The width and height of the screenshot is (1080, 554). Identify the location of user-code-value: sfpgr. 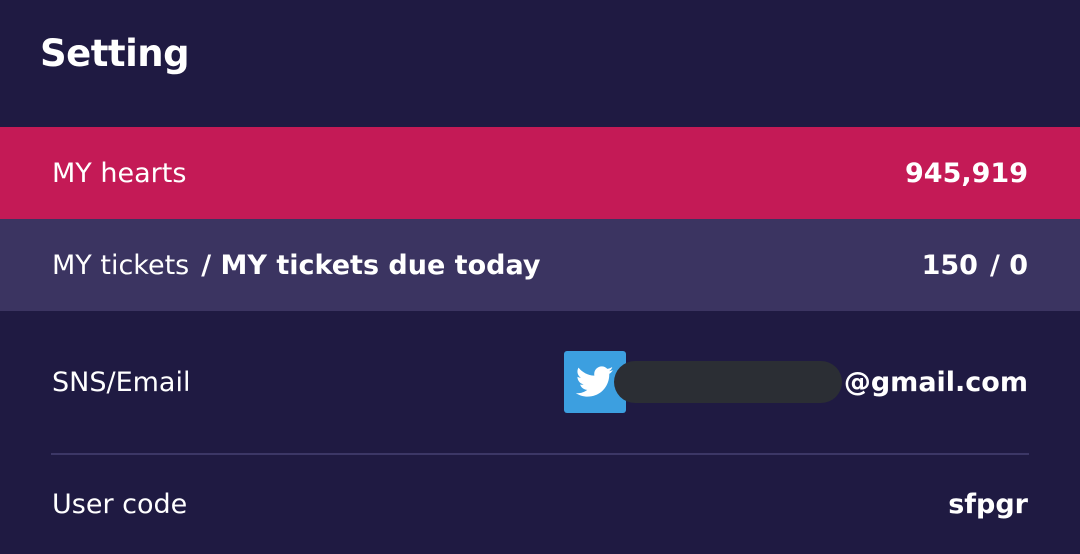
(988, 504).